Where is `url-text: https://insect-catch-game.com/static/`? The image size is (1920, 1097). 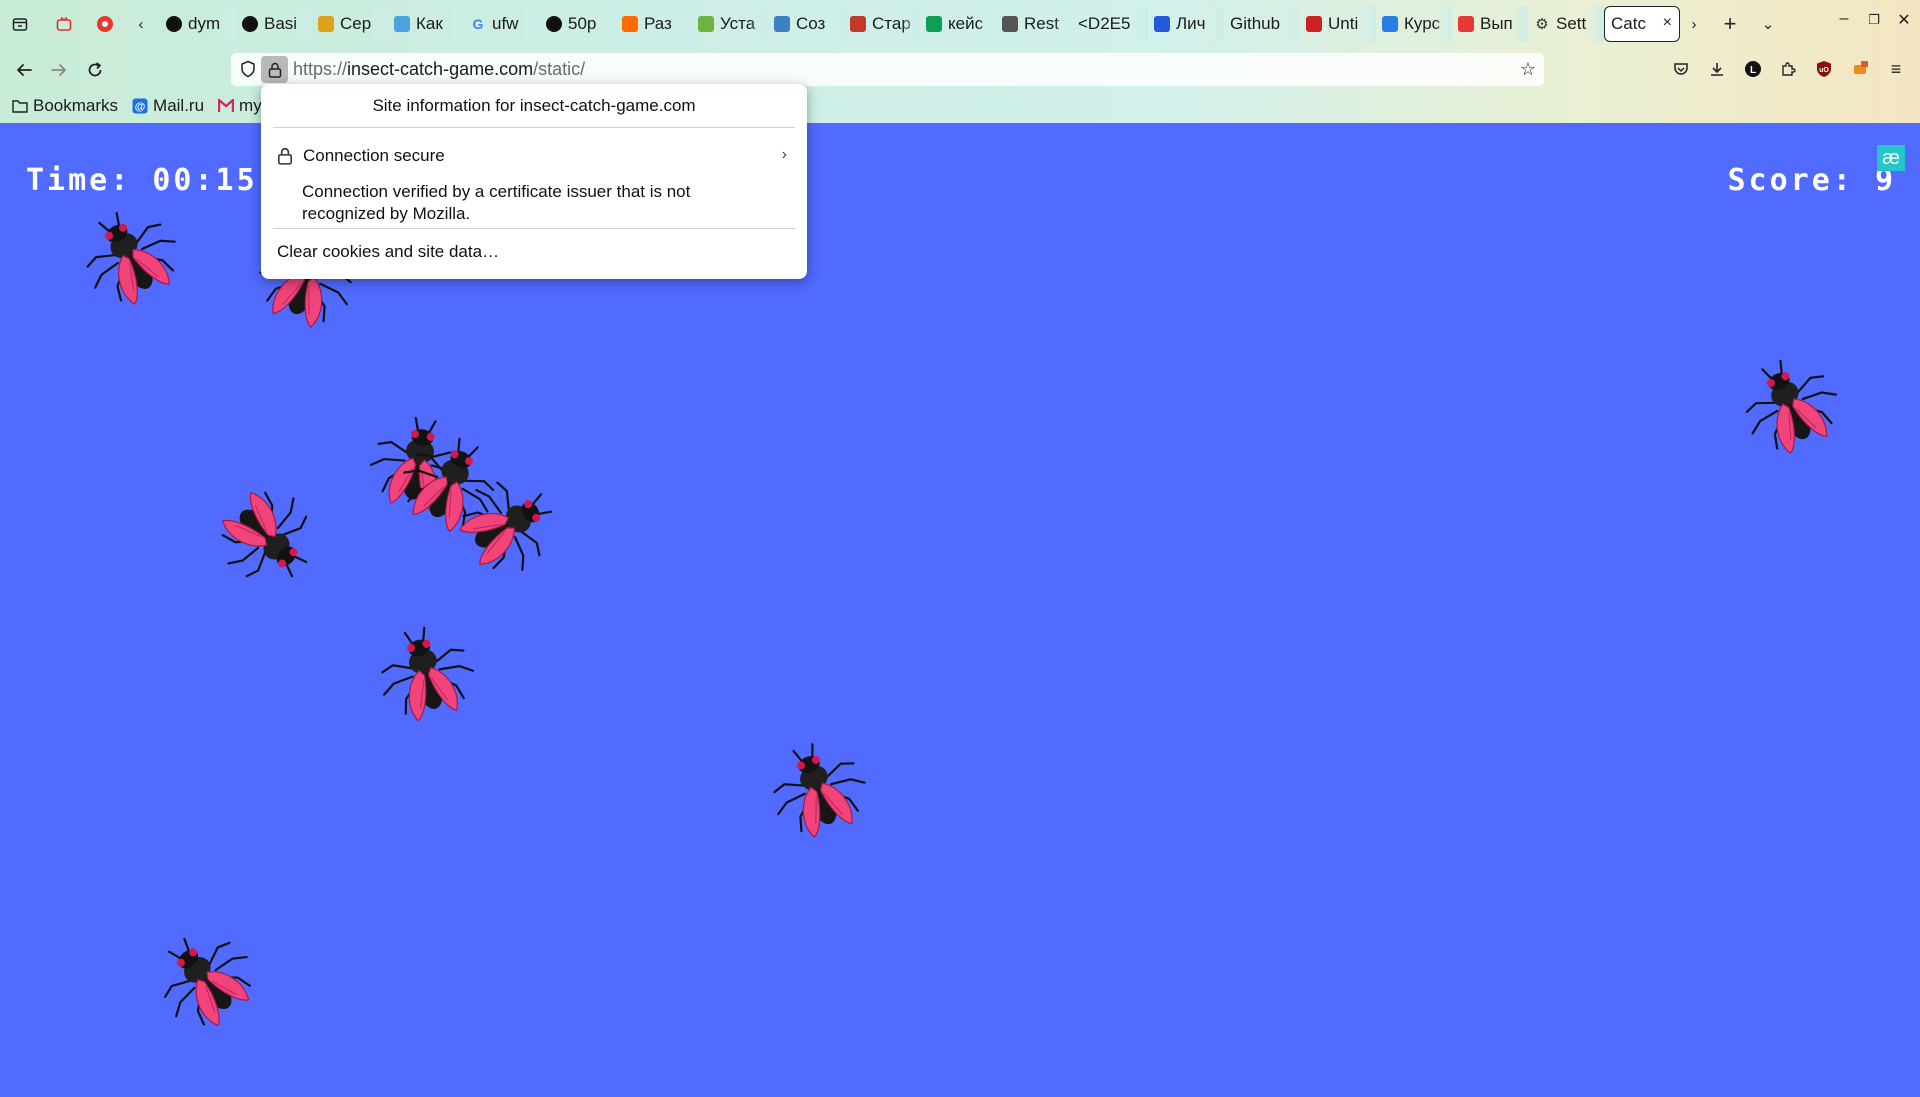 url-text: https://insect-catch-game.com/static/ is located at coordinates (439, 69).